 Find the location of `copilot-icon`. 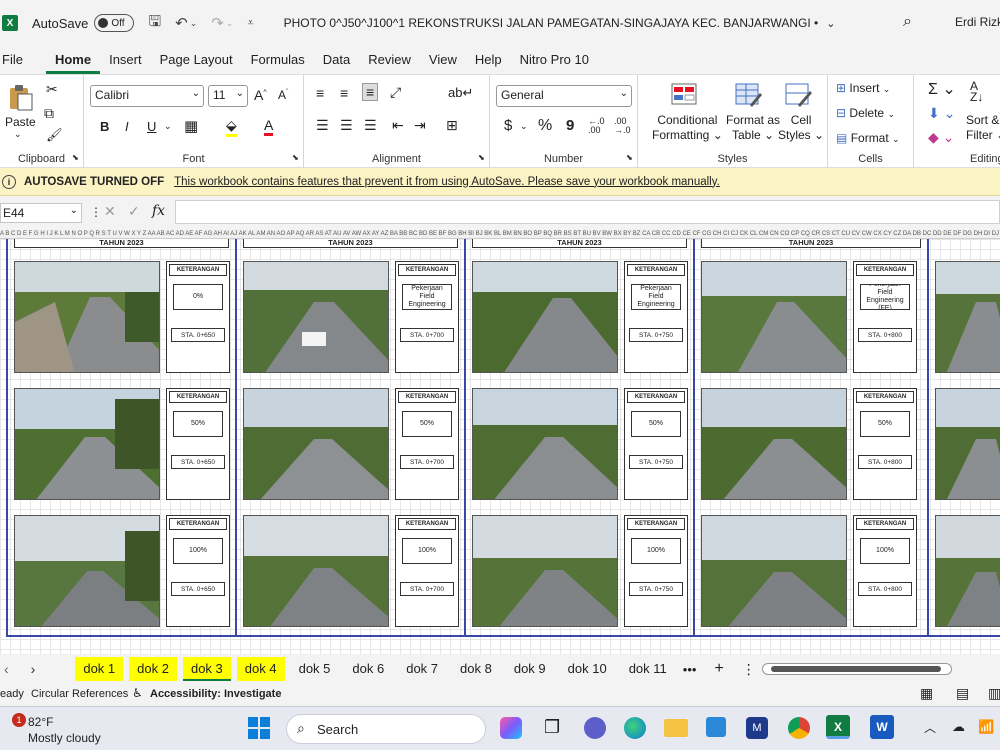

copilot-icon is located at coordinates (511, 728).